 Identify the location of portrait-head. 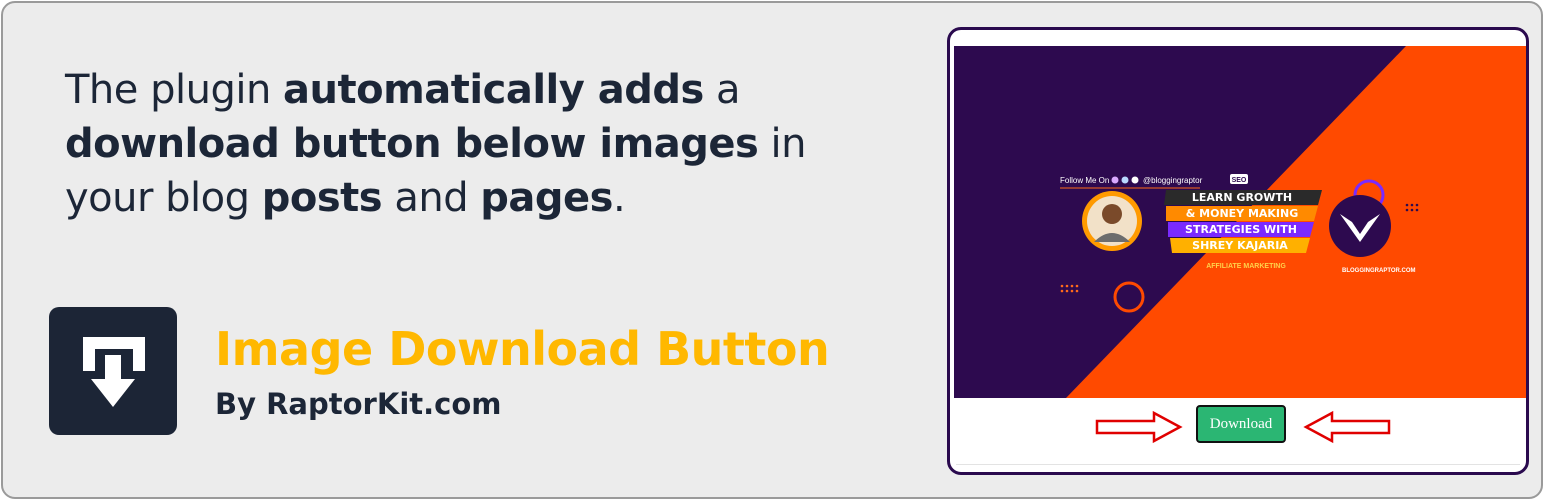
(1112, 214).